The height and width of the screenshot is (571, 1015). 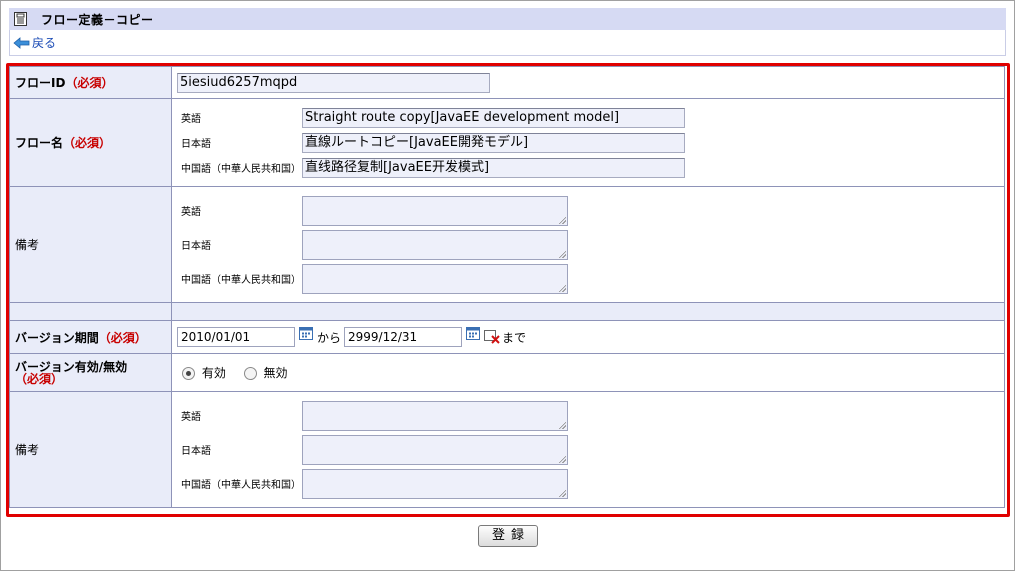 I want to click on register-button: 登録, so click(x=508, y=536).